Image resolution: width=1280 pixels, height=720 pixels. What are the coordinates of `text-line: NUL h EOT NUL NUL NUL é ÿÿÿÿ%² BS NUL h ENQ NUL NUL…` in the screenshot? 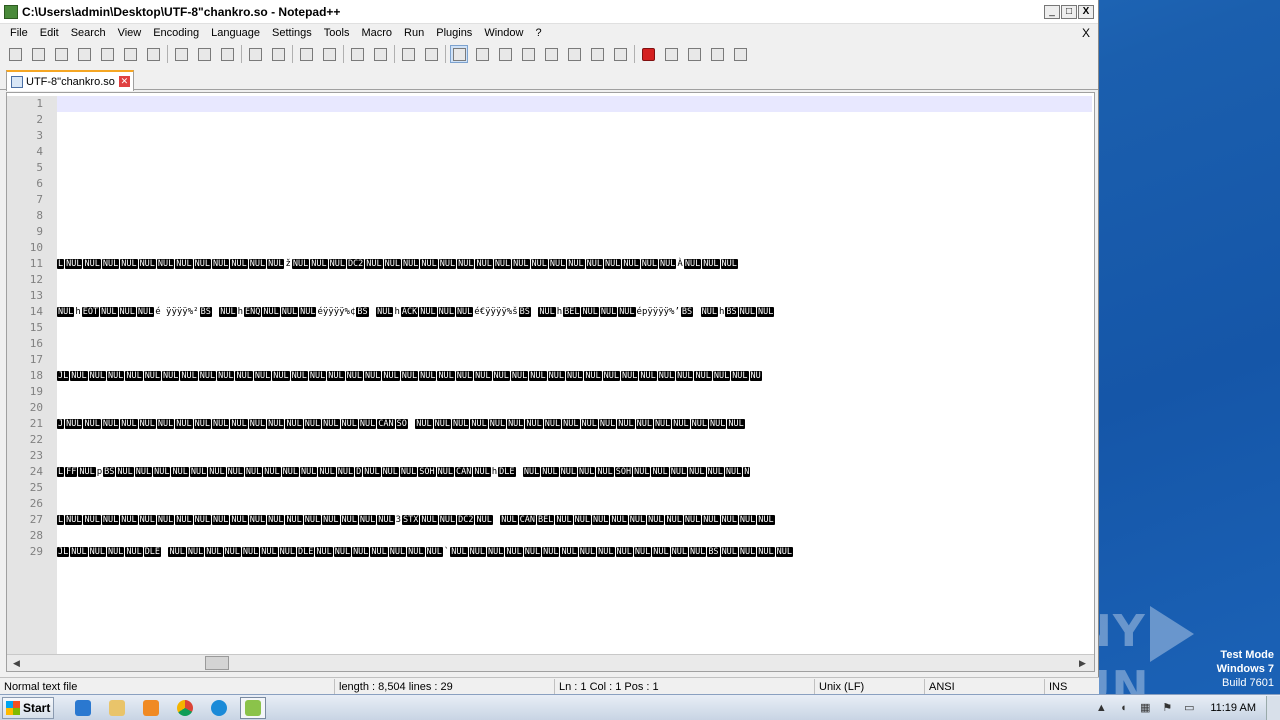 It's located at (574, 312).